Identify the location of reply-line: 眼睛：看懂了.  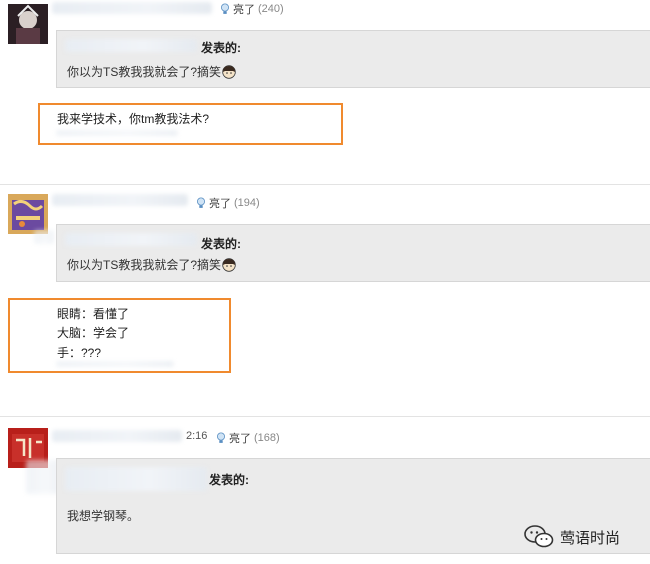
(93, 314).